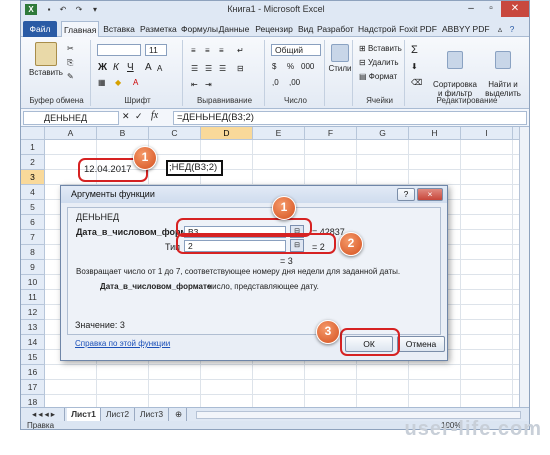 This screenshot has width=550, height=455. What do you see at coordinates (119, 29) in the screenshot?
I see `tab-insert: Вставка` at bounding box center [119, 29].